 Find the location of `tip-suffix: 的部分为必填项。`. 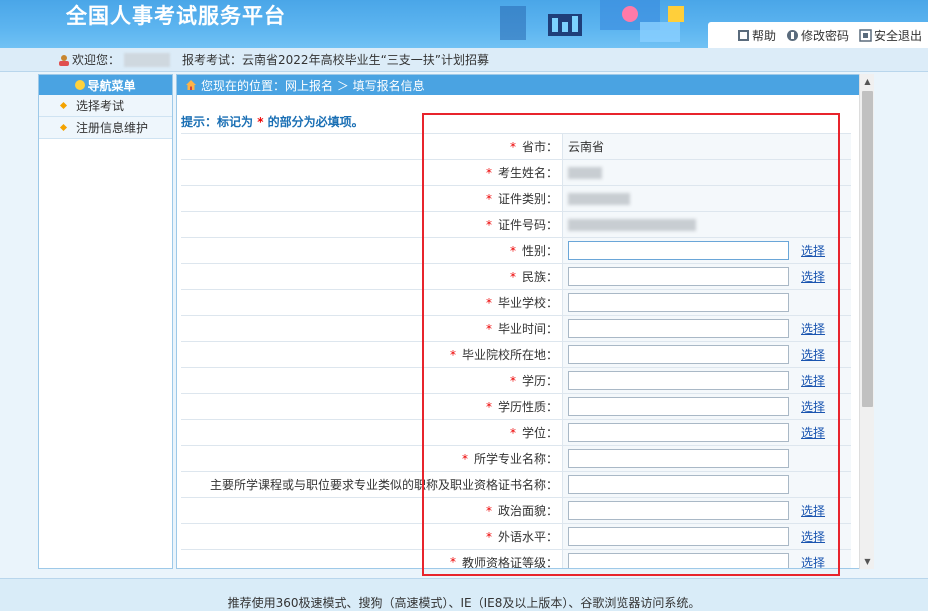

tip-suffix: 的部分为必填项。 is located at coordinates (315, 122).